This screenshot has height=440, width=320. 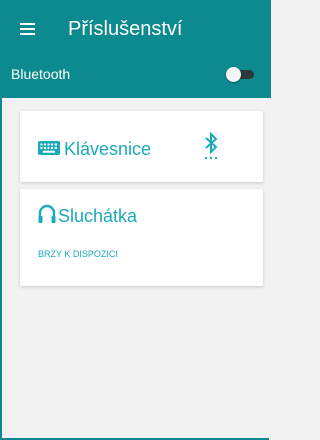 I want to click on toggle-knob, so click(x=233, y=74).